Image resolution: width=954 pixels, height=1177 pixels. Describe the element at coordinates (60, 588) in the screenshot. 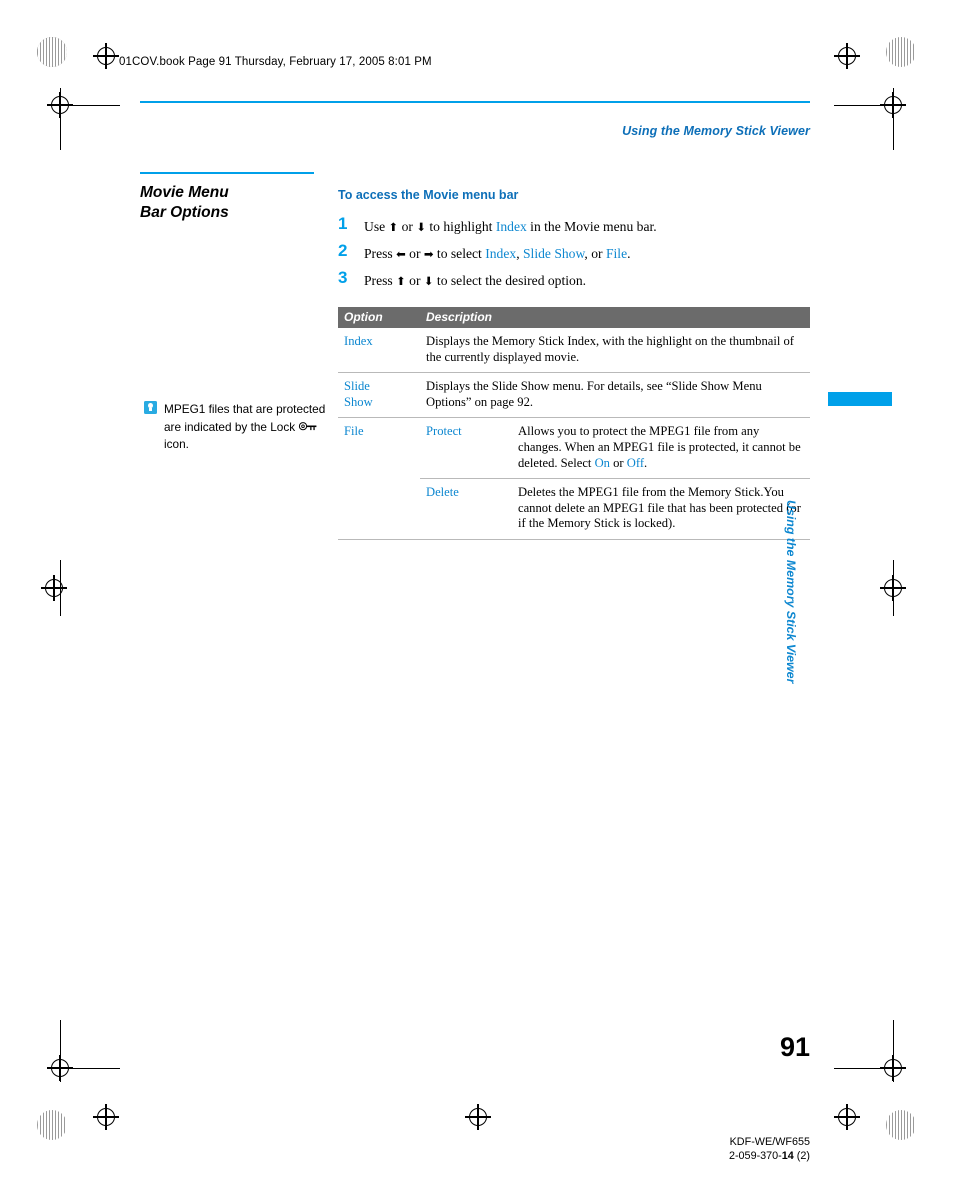

I see `crop-mark-center-left` at that location.